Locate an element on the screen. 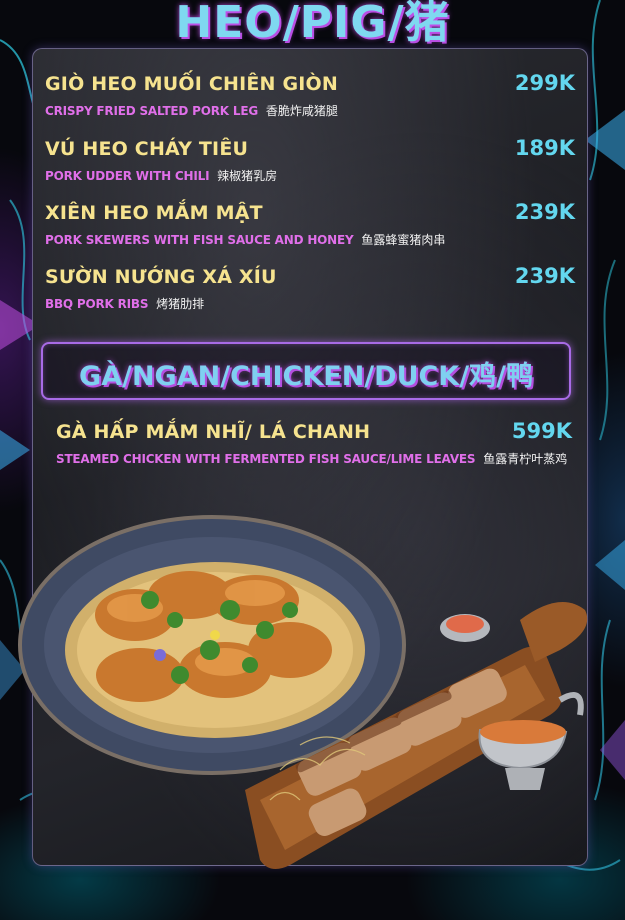 This screenshot has width=625, height=920. item-description-en: PORK UDDER WITH CHILI is located at coordinates (127, 176).